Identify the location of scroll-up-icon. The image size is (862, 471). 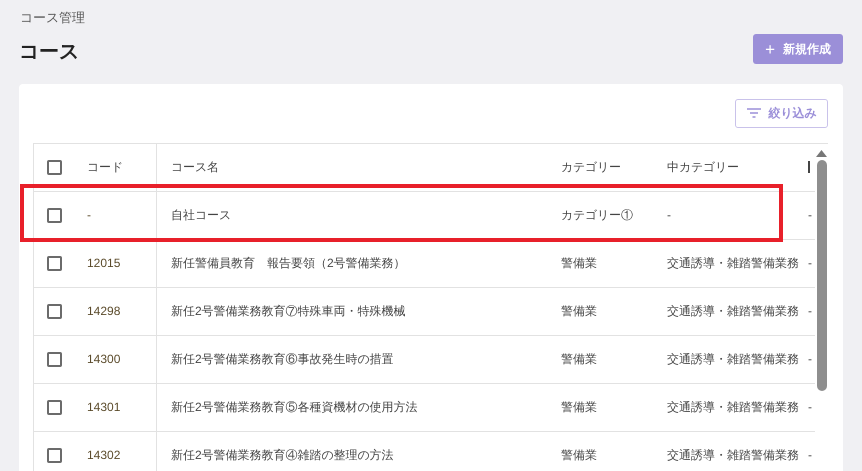
(821, 153).